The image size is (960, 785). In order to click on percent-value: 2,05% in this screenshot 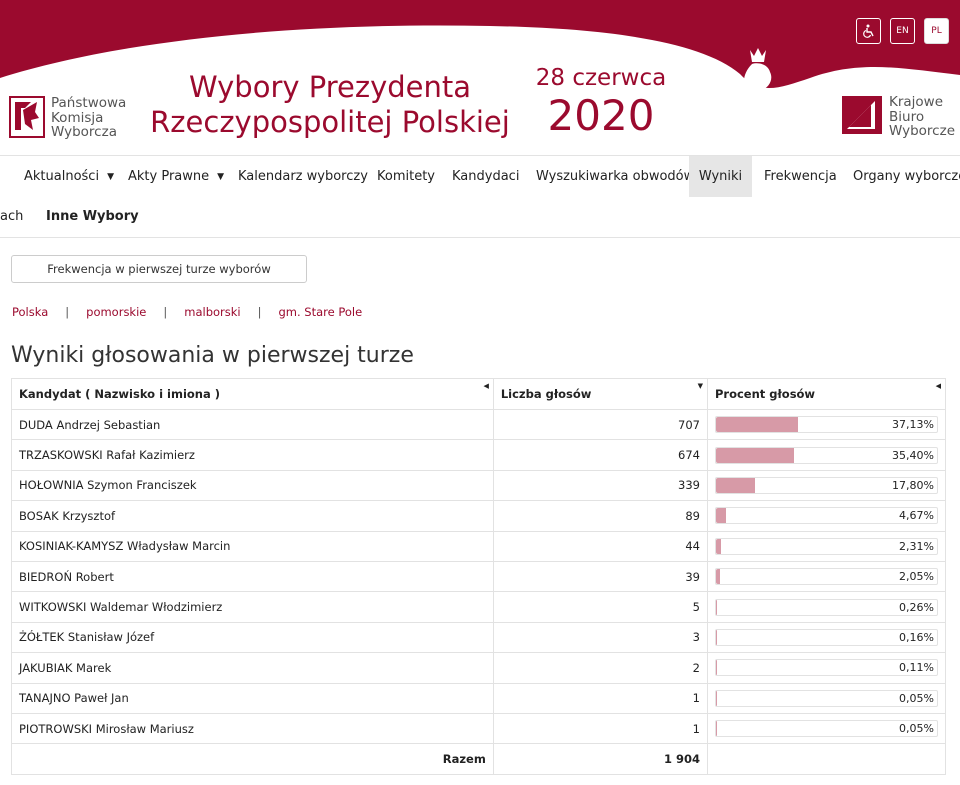, I will do `click(916, 577)`.